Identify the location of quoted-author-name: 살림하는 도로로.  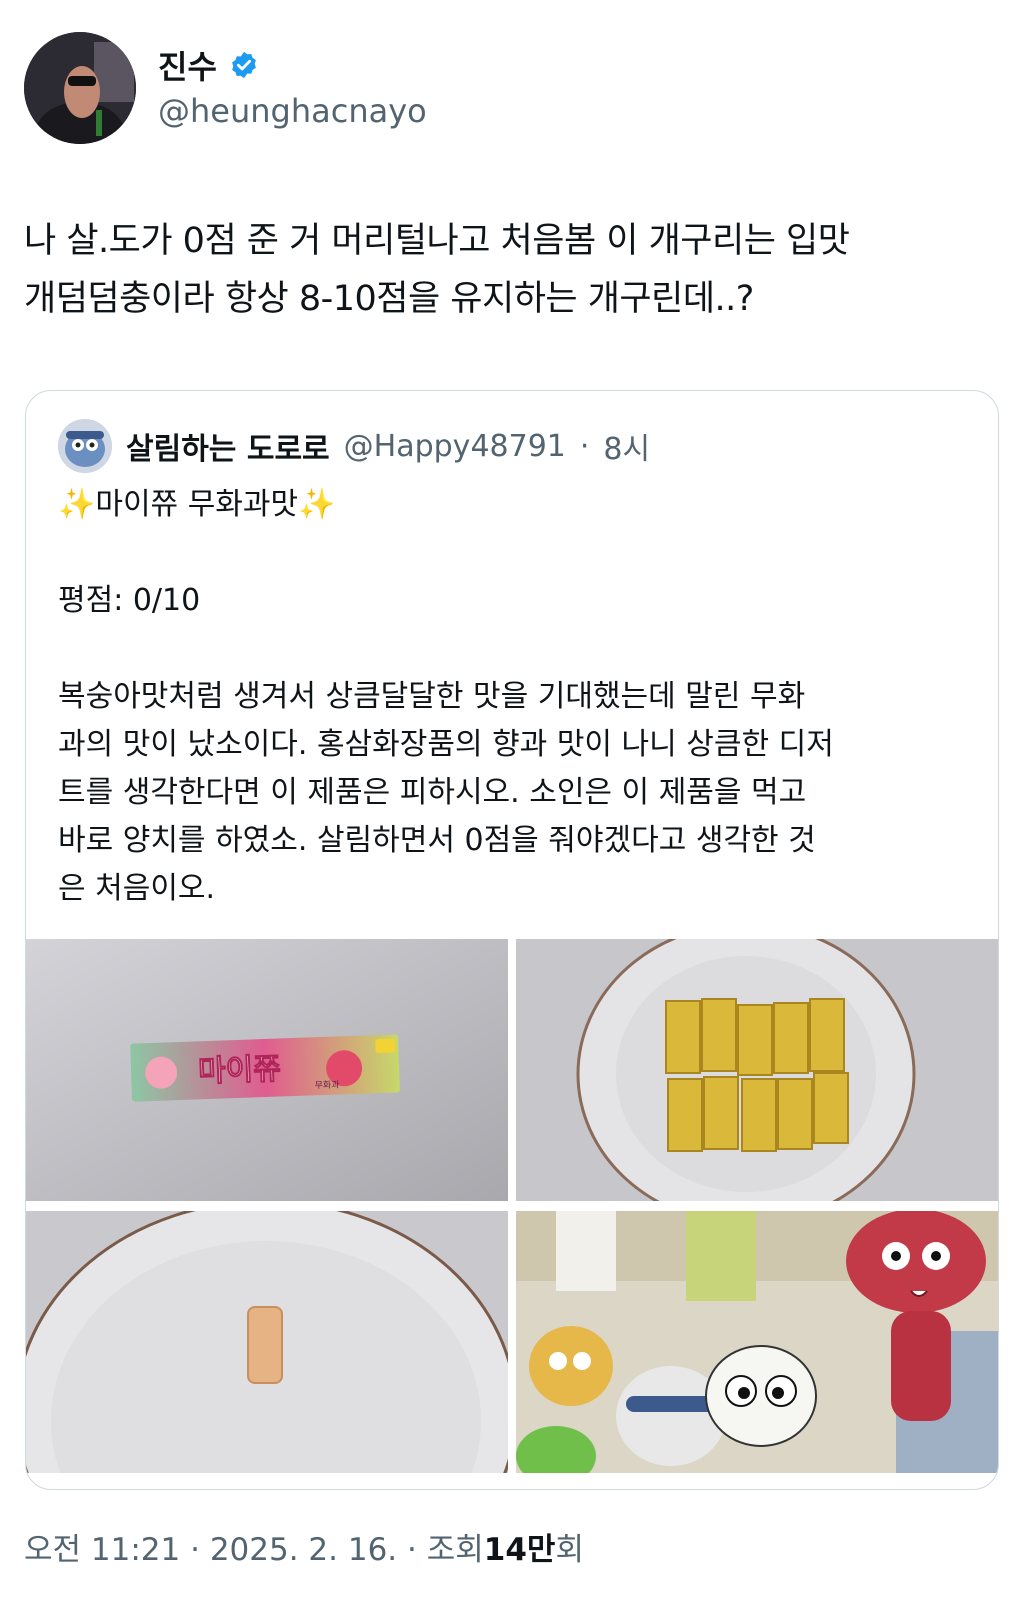
(228, 449).